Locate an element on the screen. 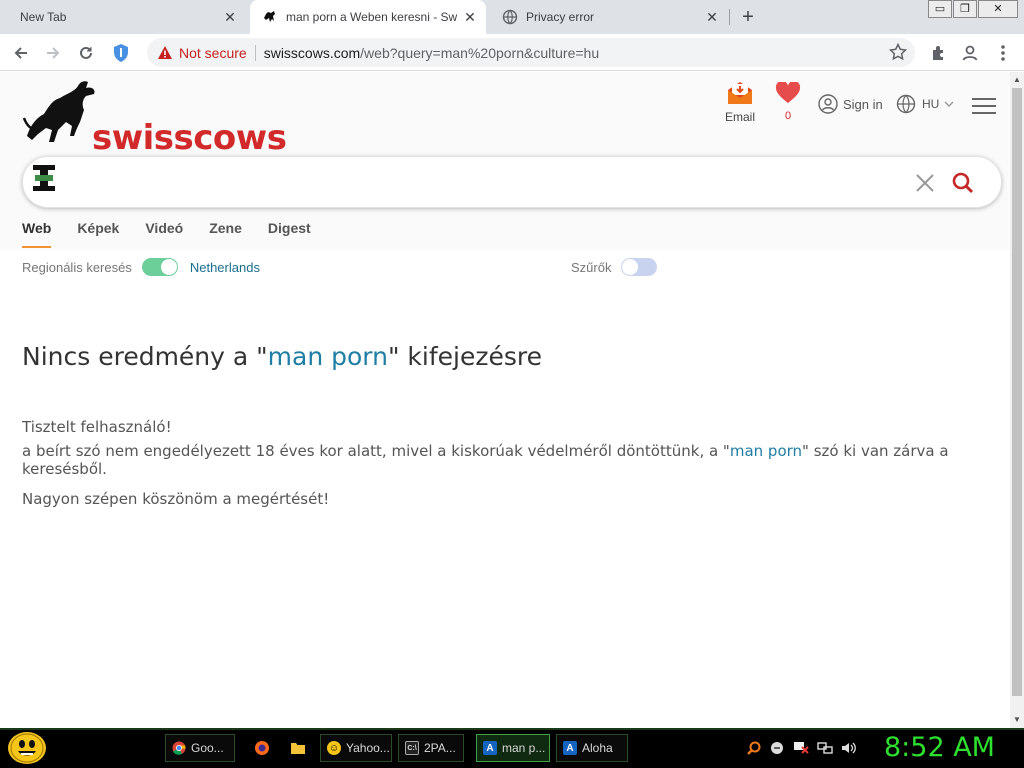 This screenshot has height=768, width=1024. tab-digest: Digest is located at coordinates (289, 234).